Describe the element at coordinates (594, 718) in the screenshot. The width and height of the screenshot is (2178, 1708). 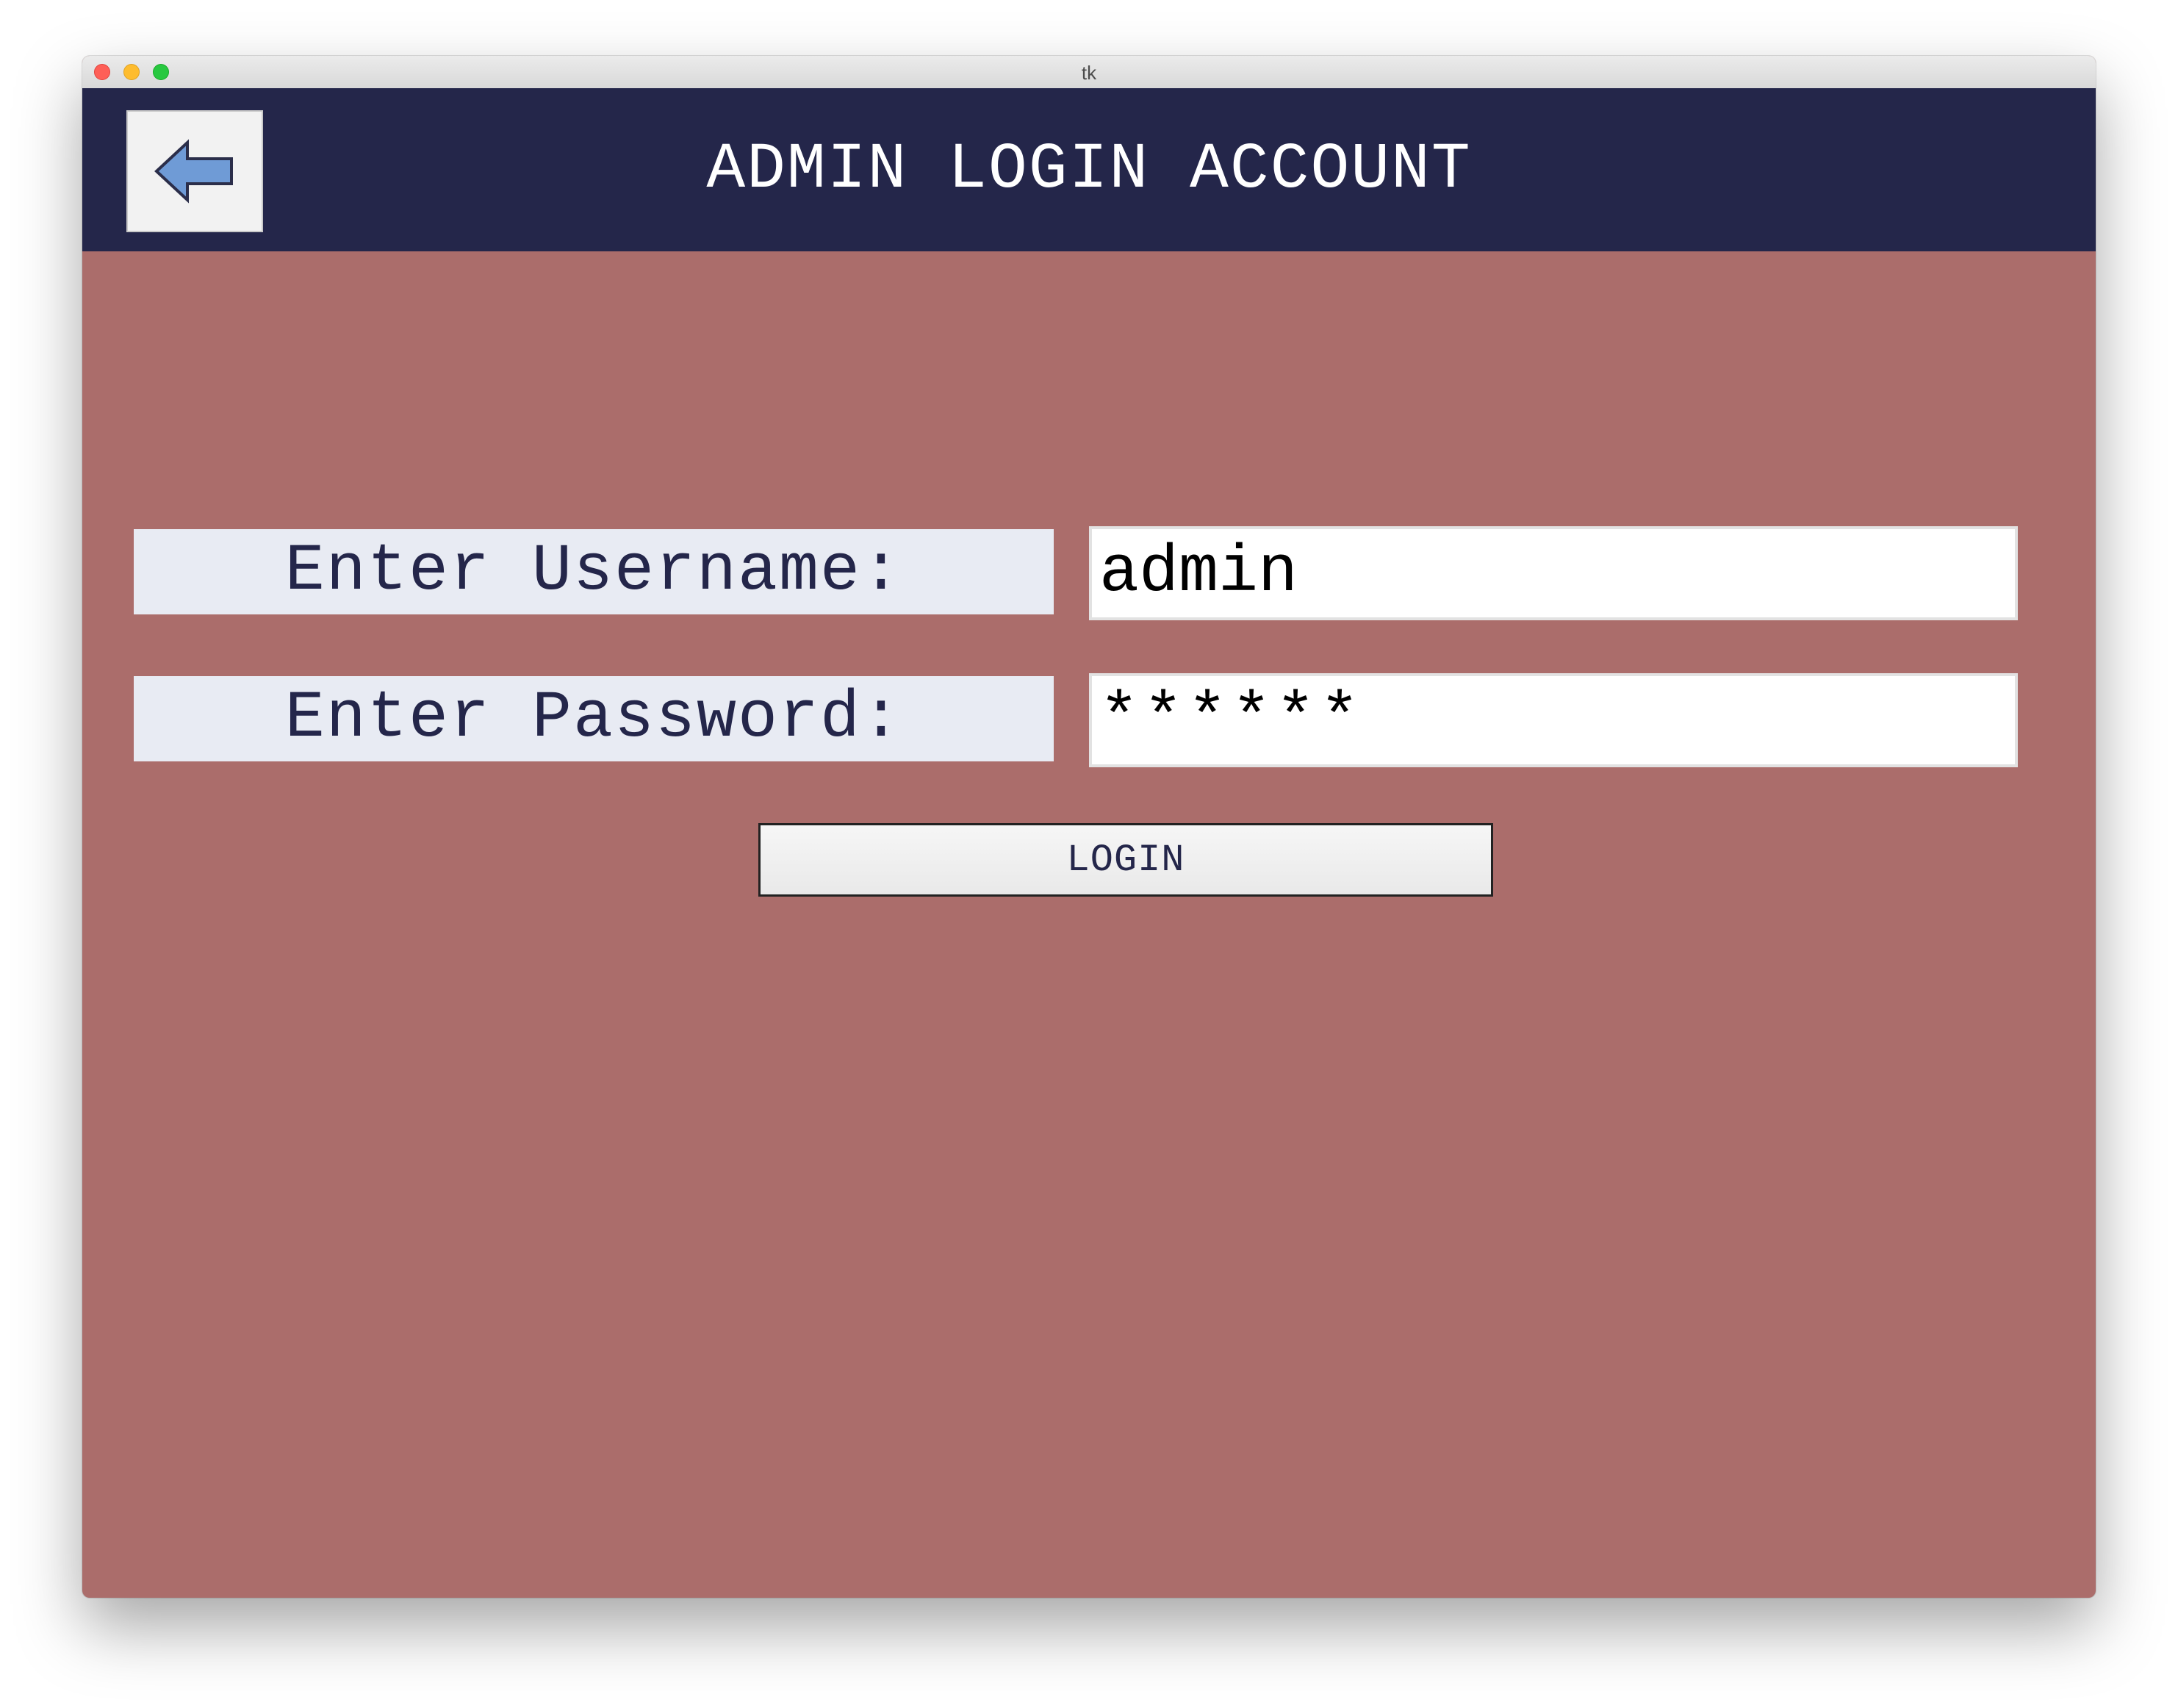
I see `password-label: Enter Password:` at that location.